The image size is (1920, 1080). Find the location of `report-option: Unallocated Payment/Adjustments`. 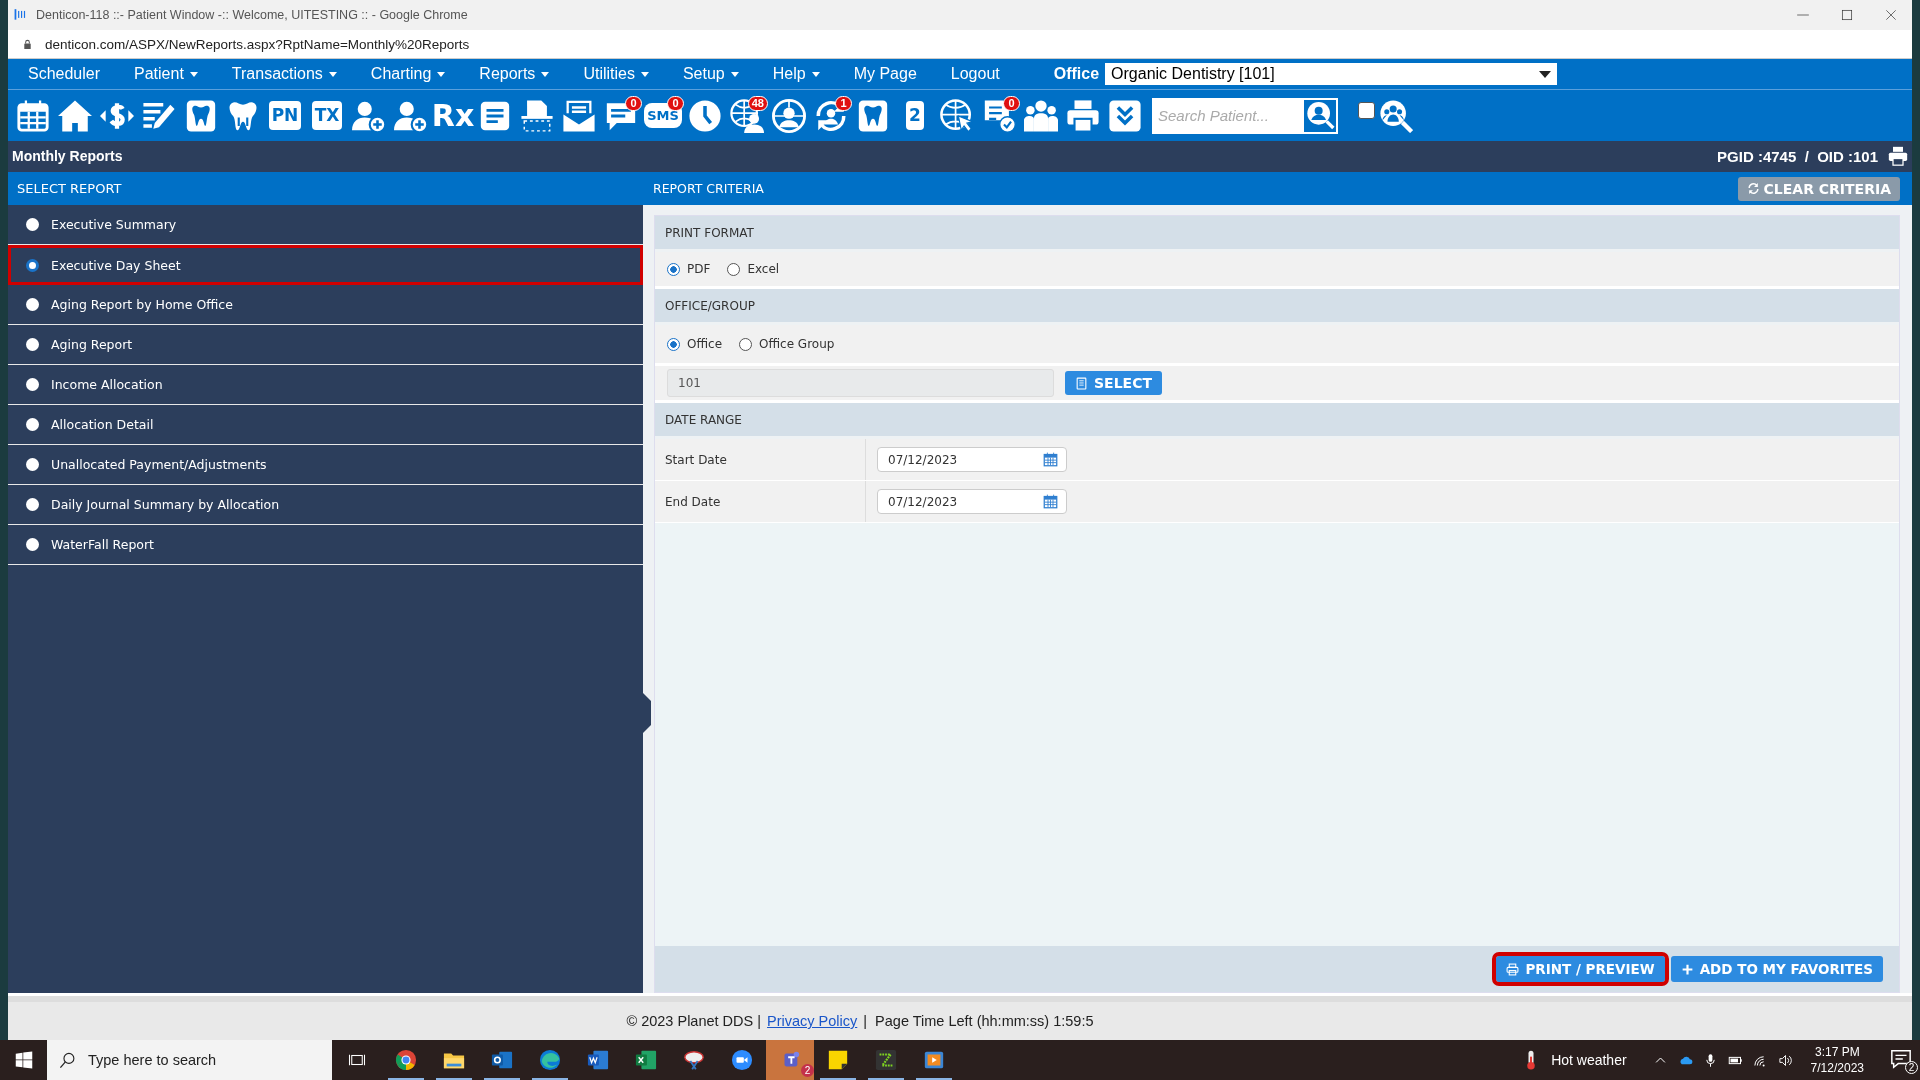

report-option: Unallocated Payment/Adjustments is located at coordinates (325, 465).